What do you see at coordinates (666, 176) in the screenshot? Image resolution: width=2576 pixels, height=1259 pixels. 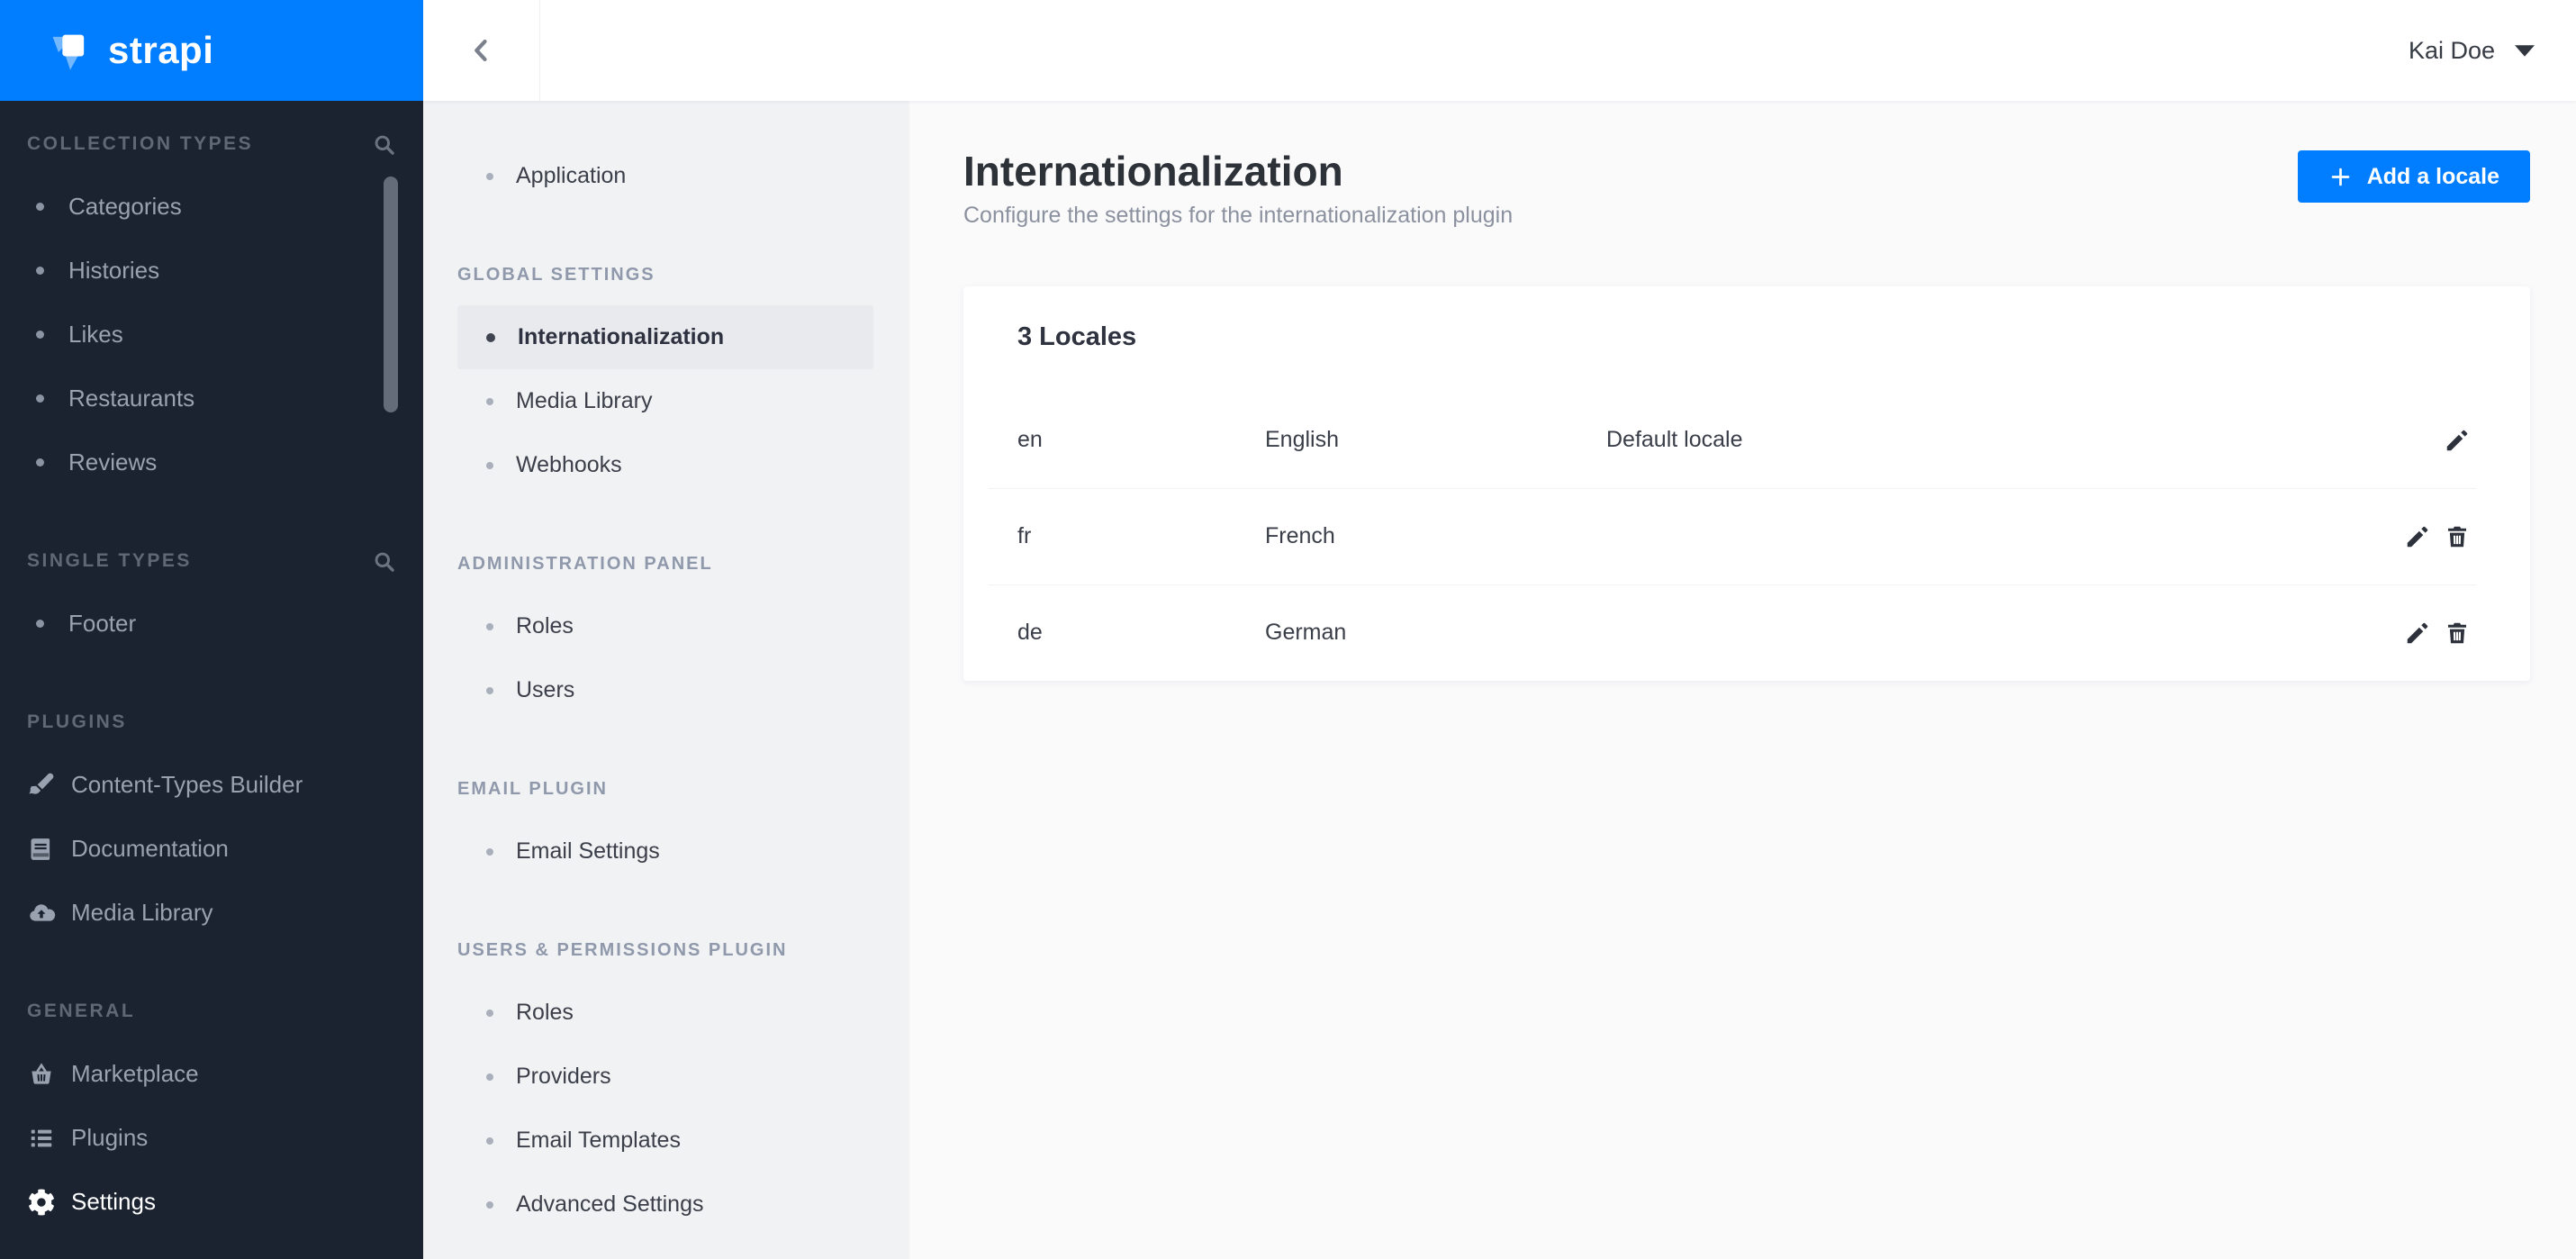 I see `settings-nav-item-application: Application` at bounding box center [666, 176].